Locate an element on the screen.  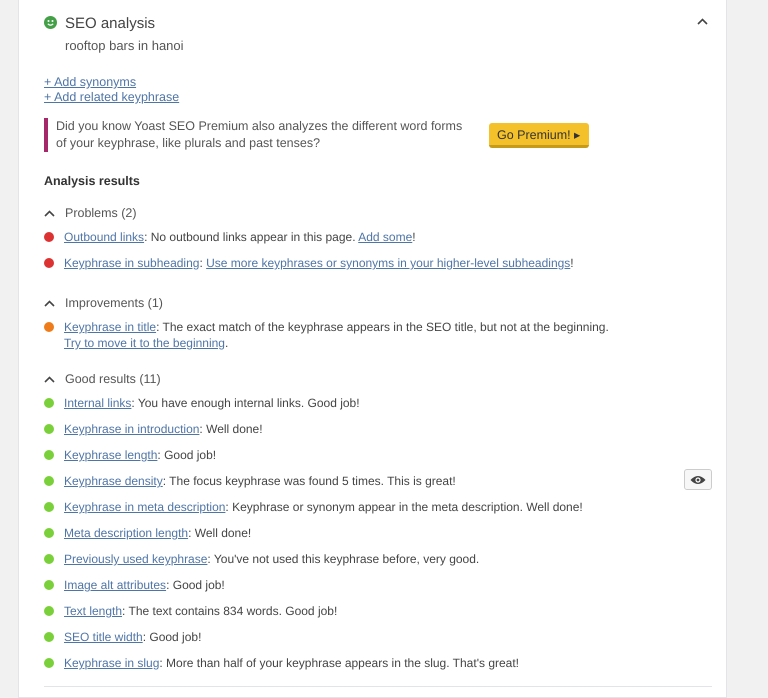
result-link: Previously used keyphrase is located at coordinates (136, 559).